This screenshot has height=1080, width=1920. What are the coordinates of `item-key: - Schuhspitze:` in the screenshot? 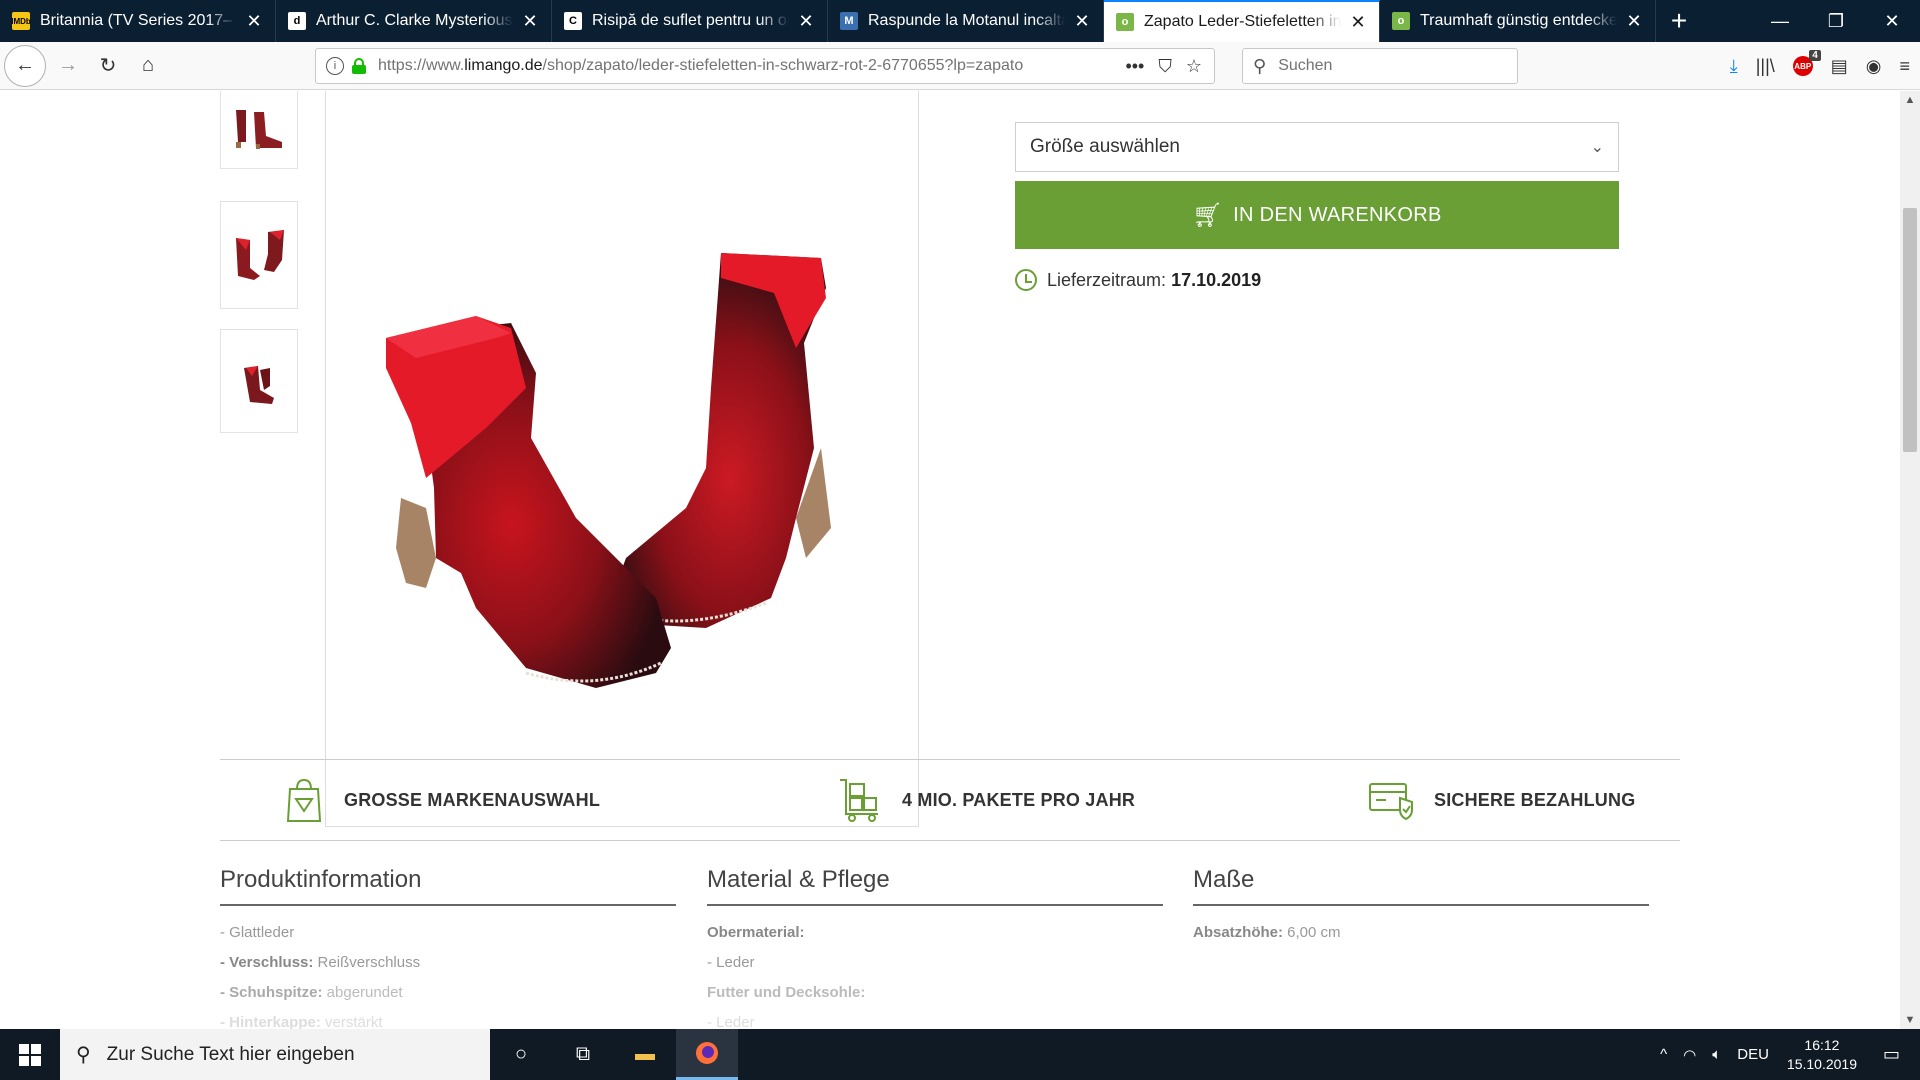 It's located at (271, 992).